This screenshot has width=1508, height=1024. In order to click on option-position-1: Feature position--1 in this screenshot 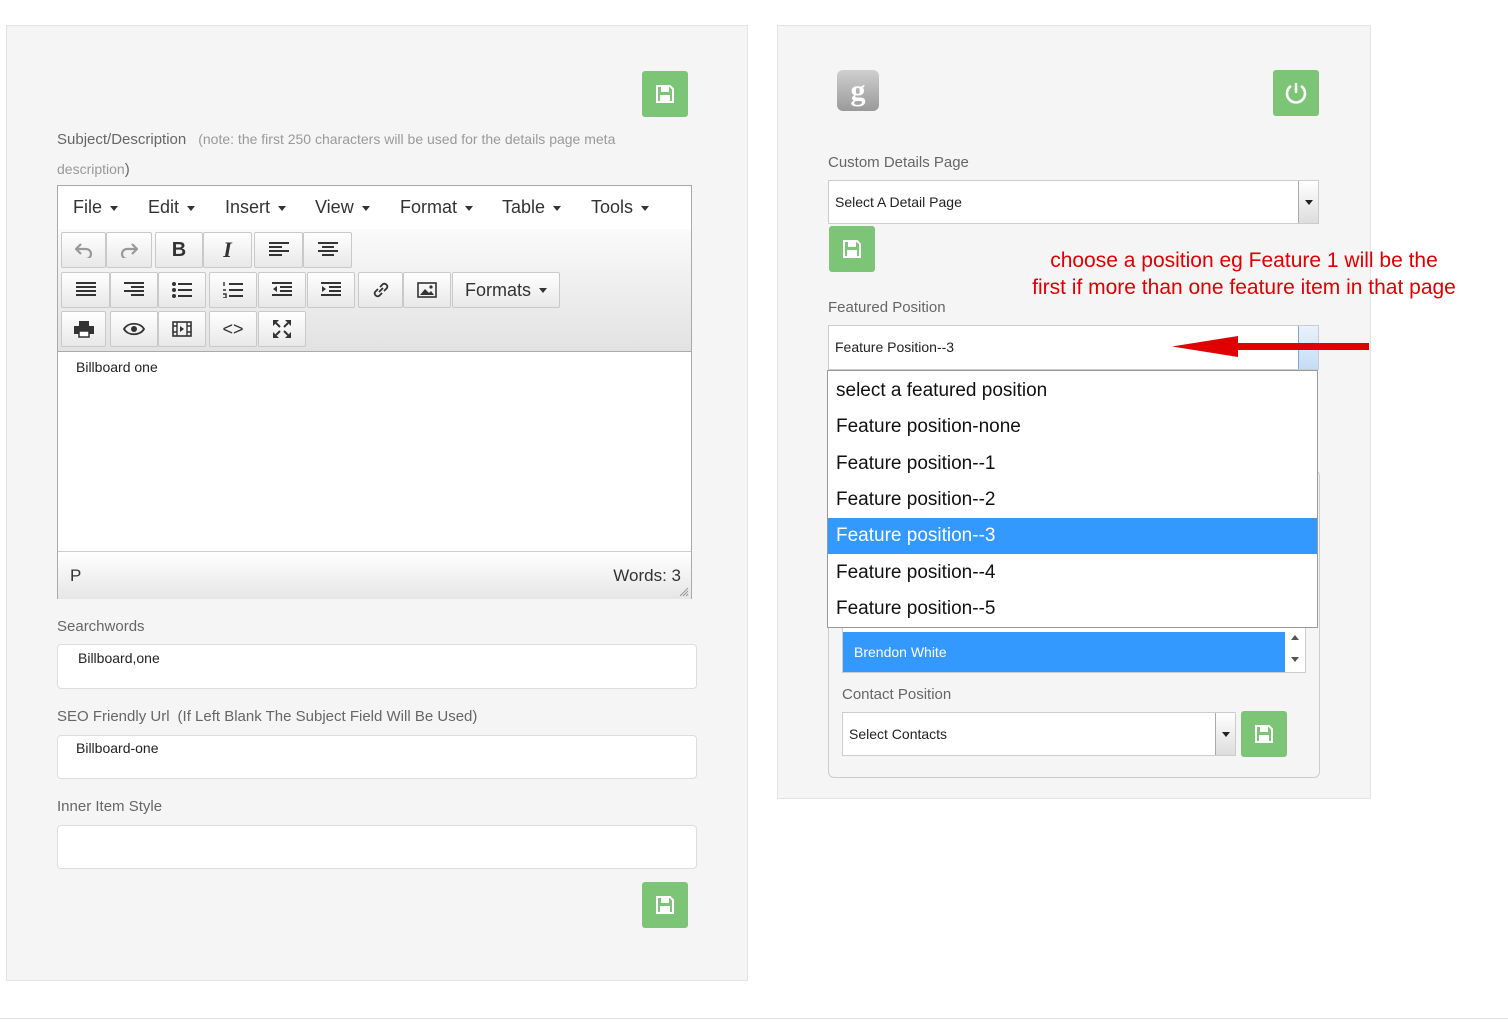, I will do `click(1072, 464)`.